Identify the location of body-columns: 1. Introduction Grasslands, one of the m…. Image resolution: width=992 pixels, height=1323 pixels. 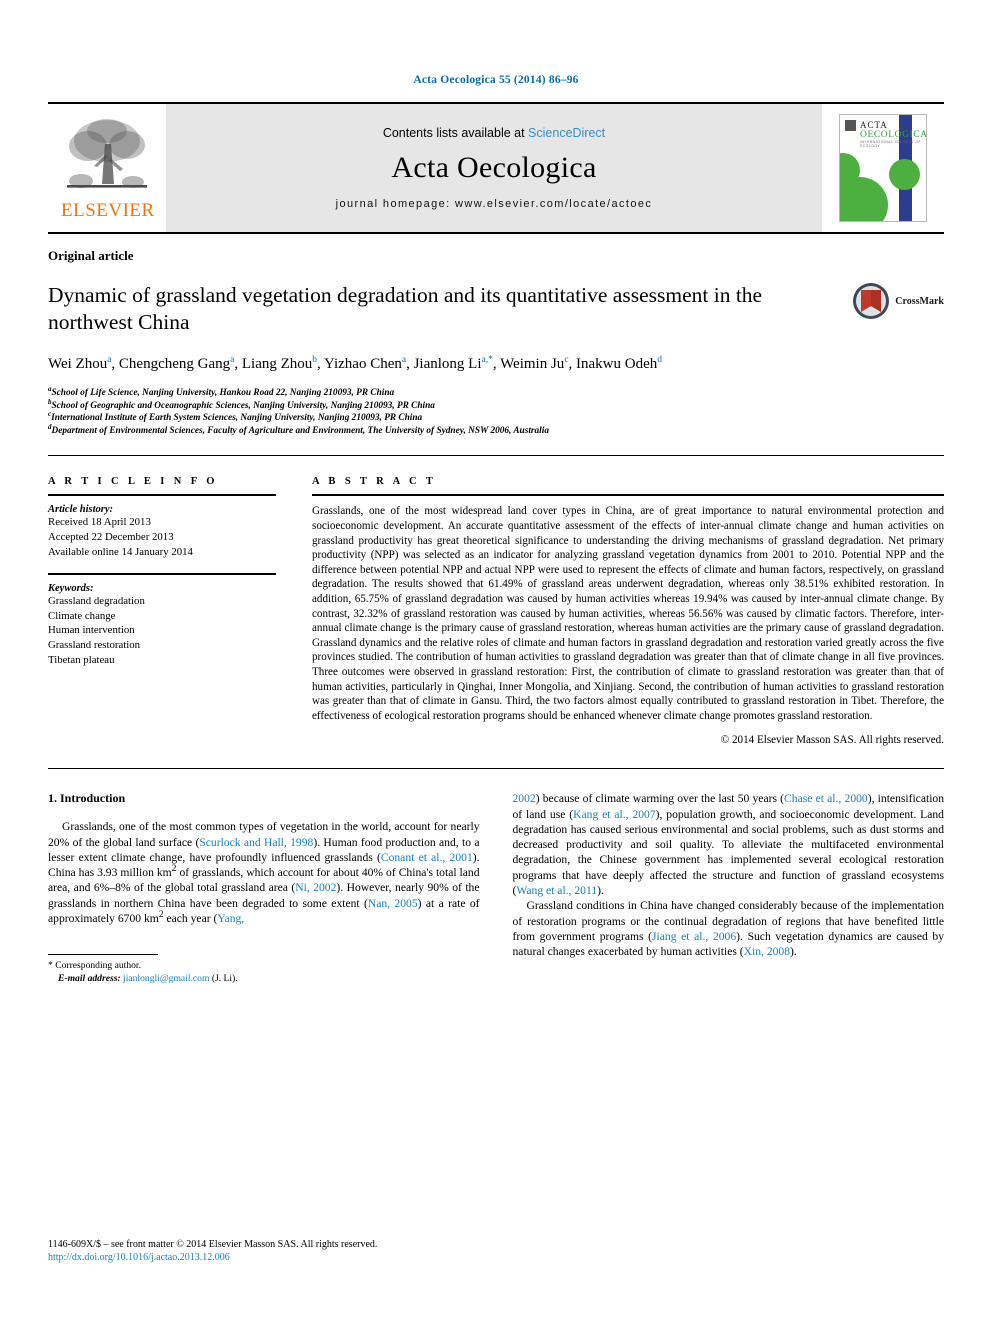
(496, 877).